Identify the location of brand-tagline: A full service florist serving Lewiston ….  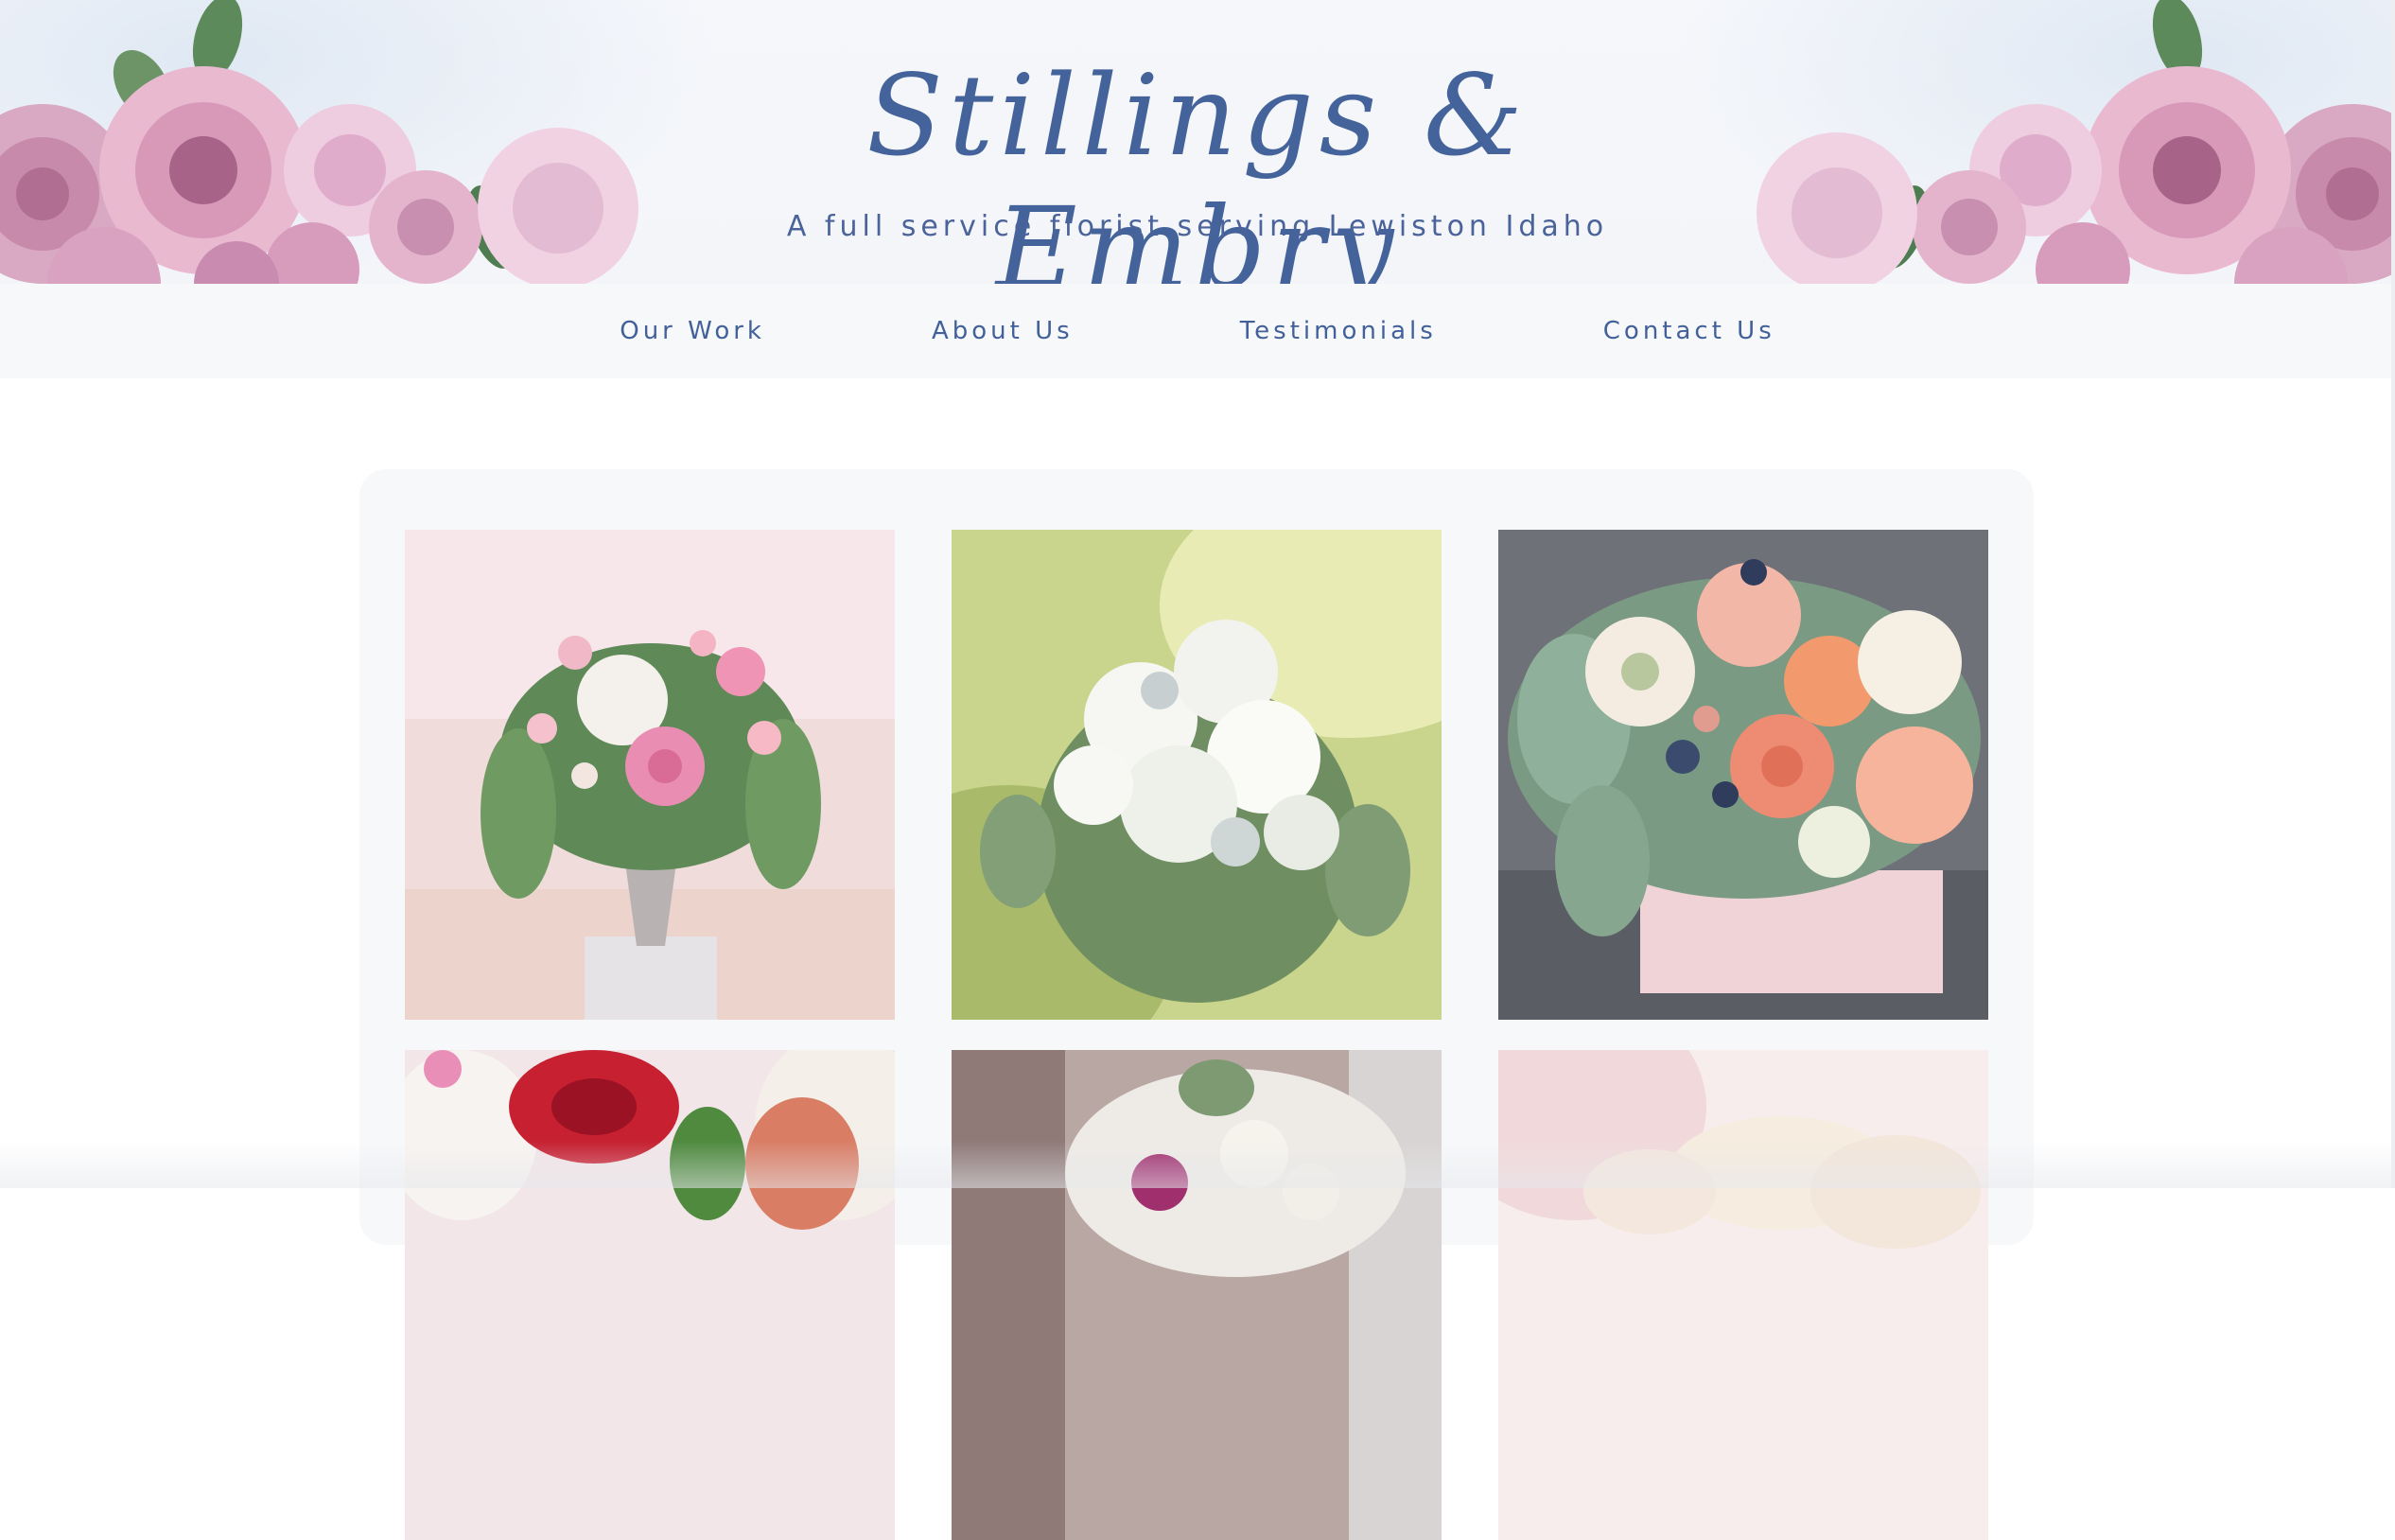
(1197, 226).